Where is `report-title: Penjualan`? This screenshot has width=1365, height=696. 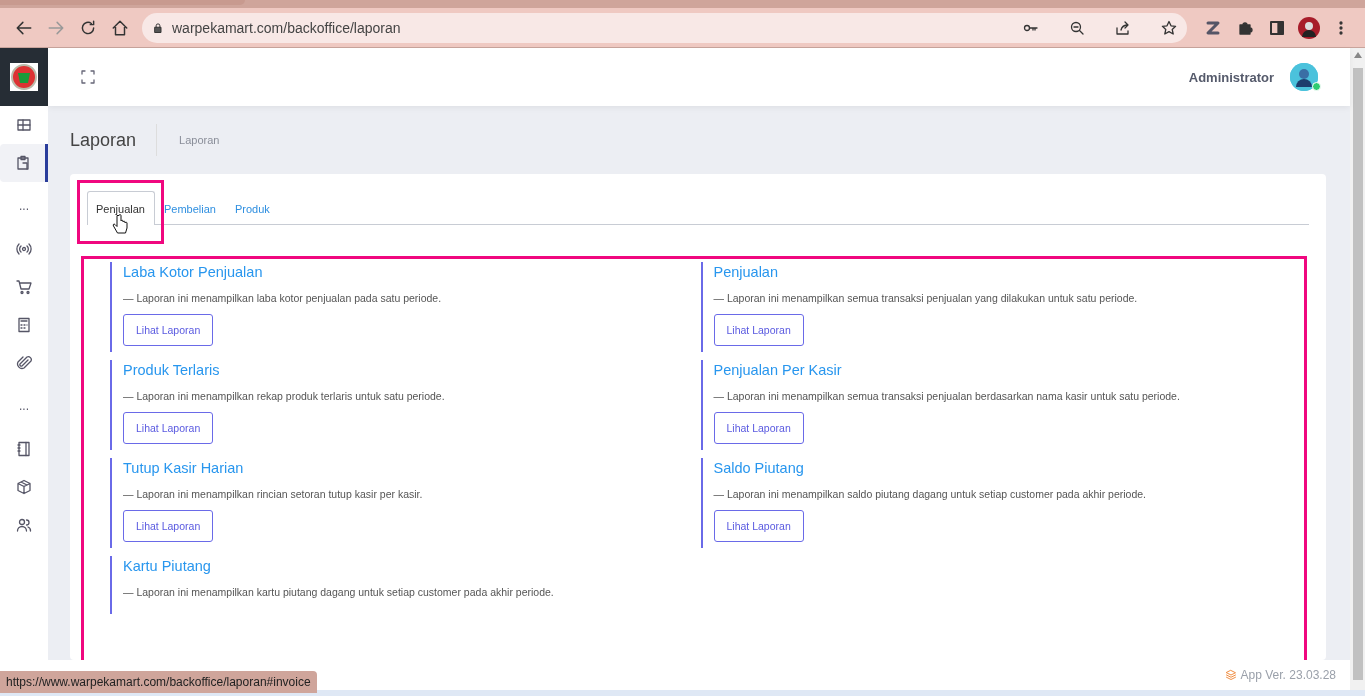 report-title: Penjualan is located at coordinates (746, 271).